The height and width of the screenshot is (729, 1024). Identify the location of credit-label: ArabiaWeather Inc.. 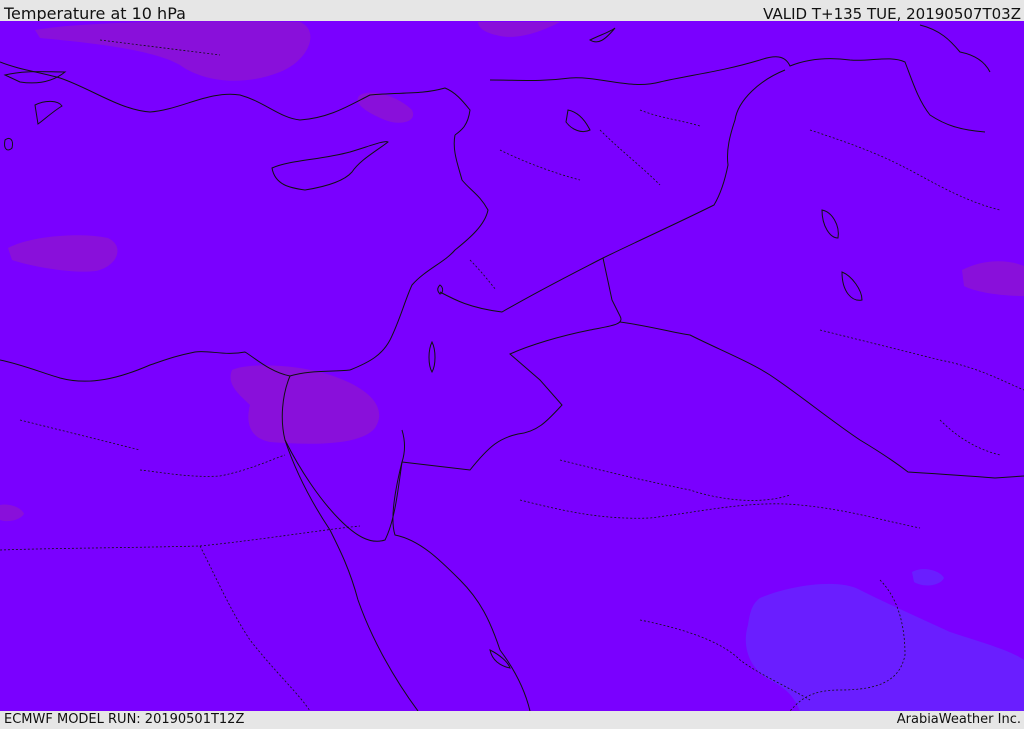
(958, 719).